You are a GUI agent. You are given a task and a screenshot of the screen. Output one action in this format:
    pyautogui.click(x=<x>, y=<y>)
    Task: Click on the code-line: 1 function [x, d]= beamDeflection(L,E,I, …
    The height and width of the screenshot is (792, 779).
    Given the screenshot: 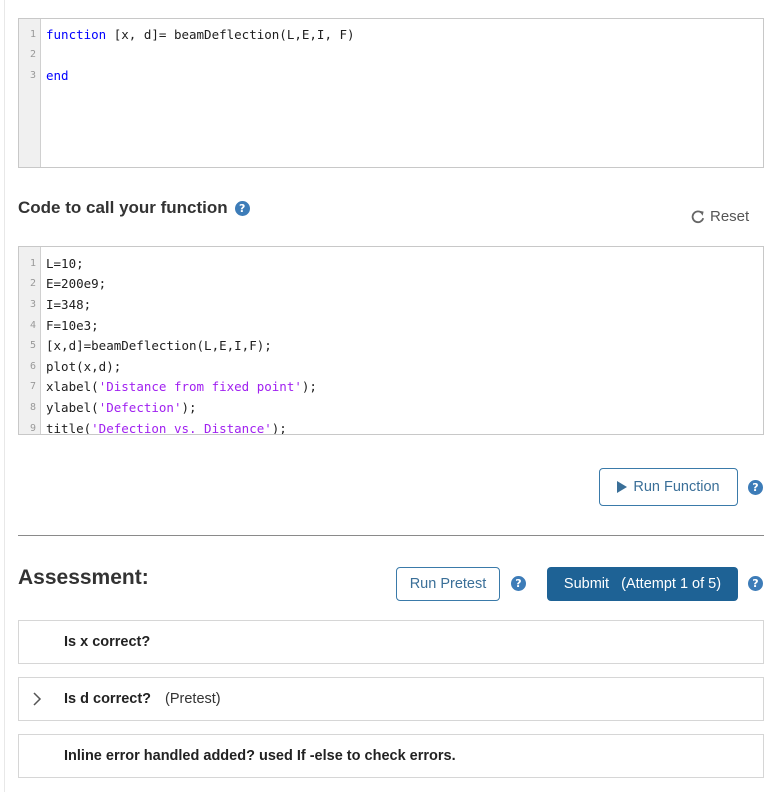 What is the action you would take?
    pyautogui.click(x=391, y=34)
    